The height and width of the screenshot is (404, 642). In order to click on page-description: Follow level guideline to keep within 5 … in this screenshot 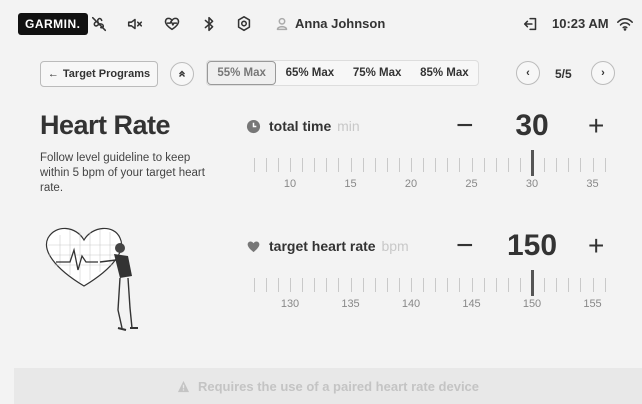, I will do `click(122, 173)`.